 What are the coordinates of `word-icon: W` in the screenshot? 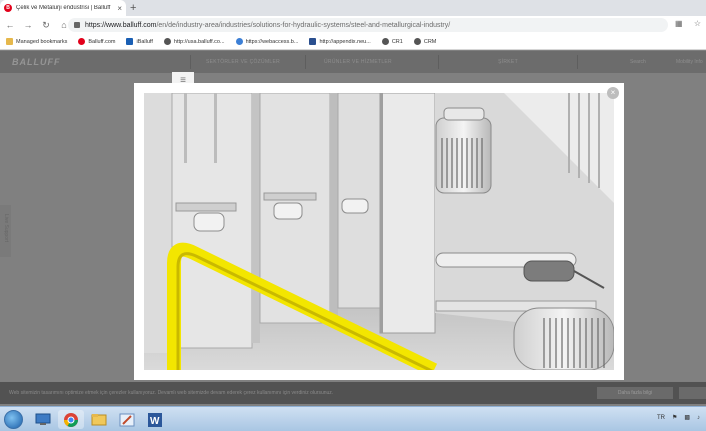 It's located at (155, 419).